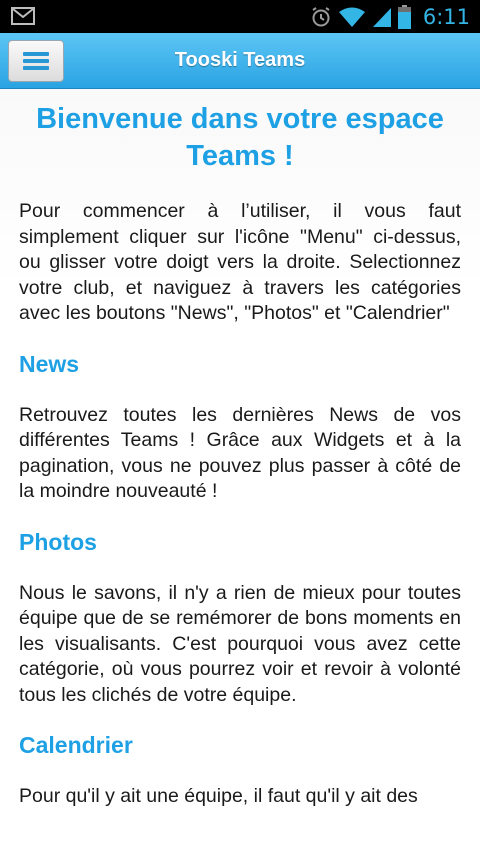 Image resolution: width=480 pixels, height=854 pixels. What do you see at coordinates (446, 16) in the screenshot?
I see `status-clock: 6:11` at bounding box center [446, 16].